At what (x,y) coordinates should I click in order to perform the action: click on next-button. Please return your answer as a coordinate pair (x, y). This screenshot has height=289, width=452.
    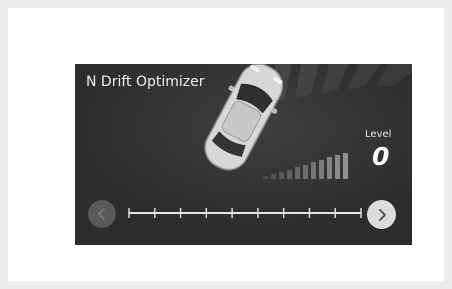
    Looking at the image, I should click on (381, 214).